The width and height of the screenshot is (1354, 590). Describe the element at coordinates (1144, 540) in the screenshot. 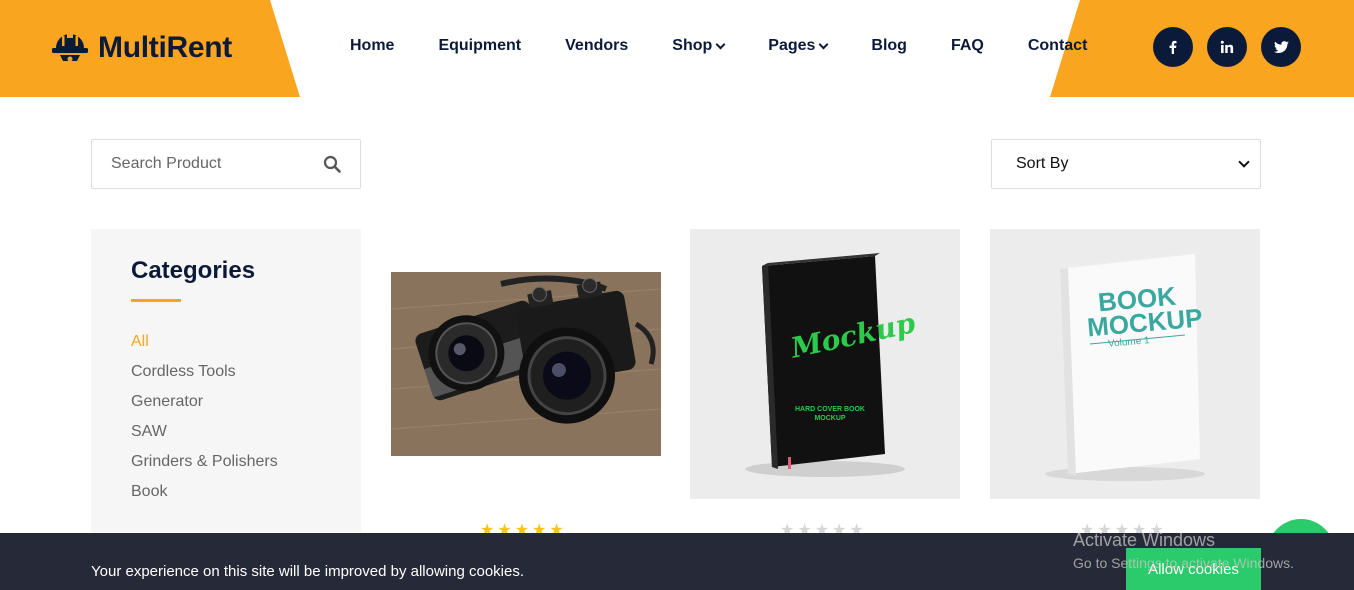

I see `activate-windows-title: Activate Windows` at that location.